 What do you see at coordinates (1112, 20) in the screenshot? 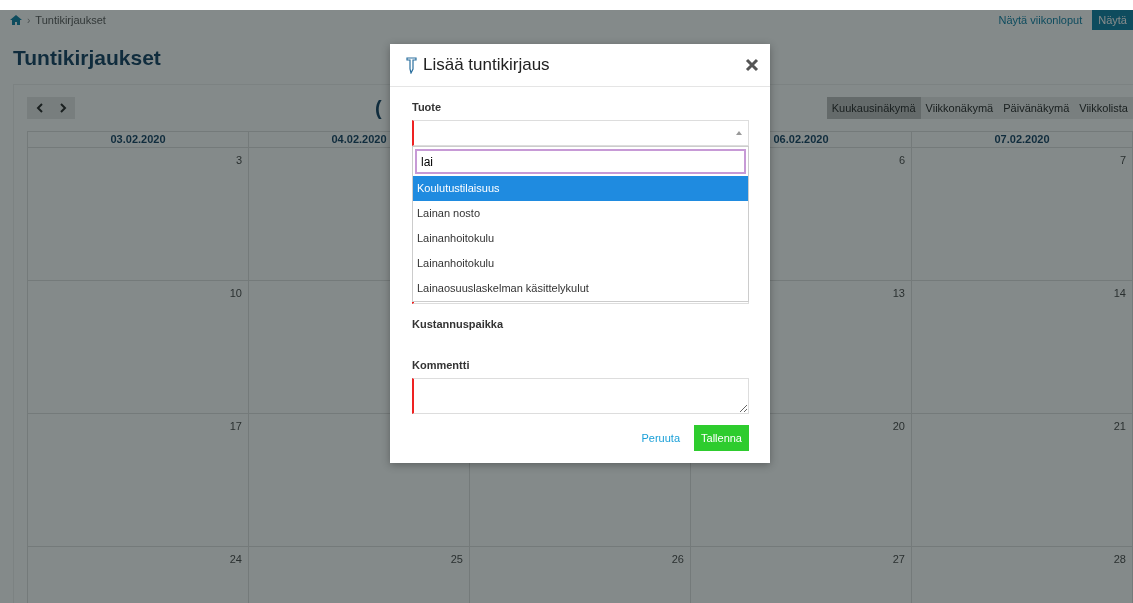
I see `show-button: Näytä` at bounding box center [1112, 20].